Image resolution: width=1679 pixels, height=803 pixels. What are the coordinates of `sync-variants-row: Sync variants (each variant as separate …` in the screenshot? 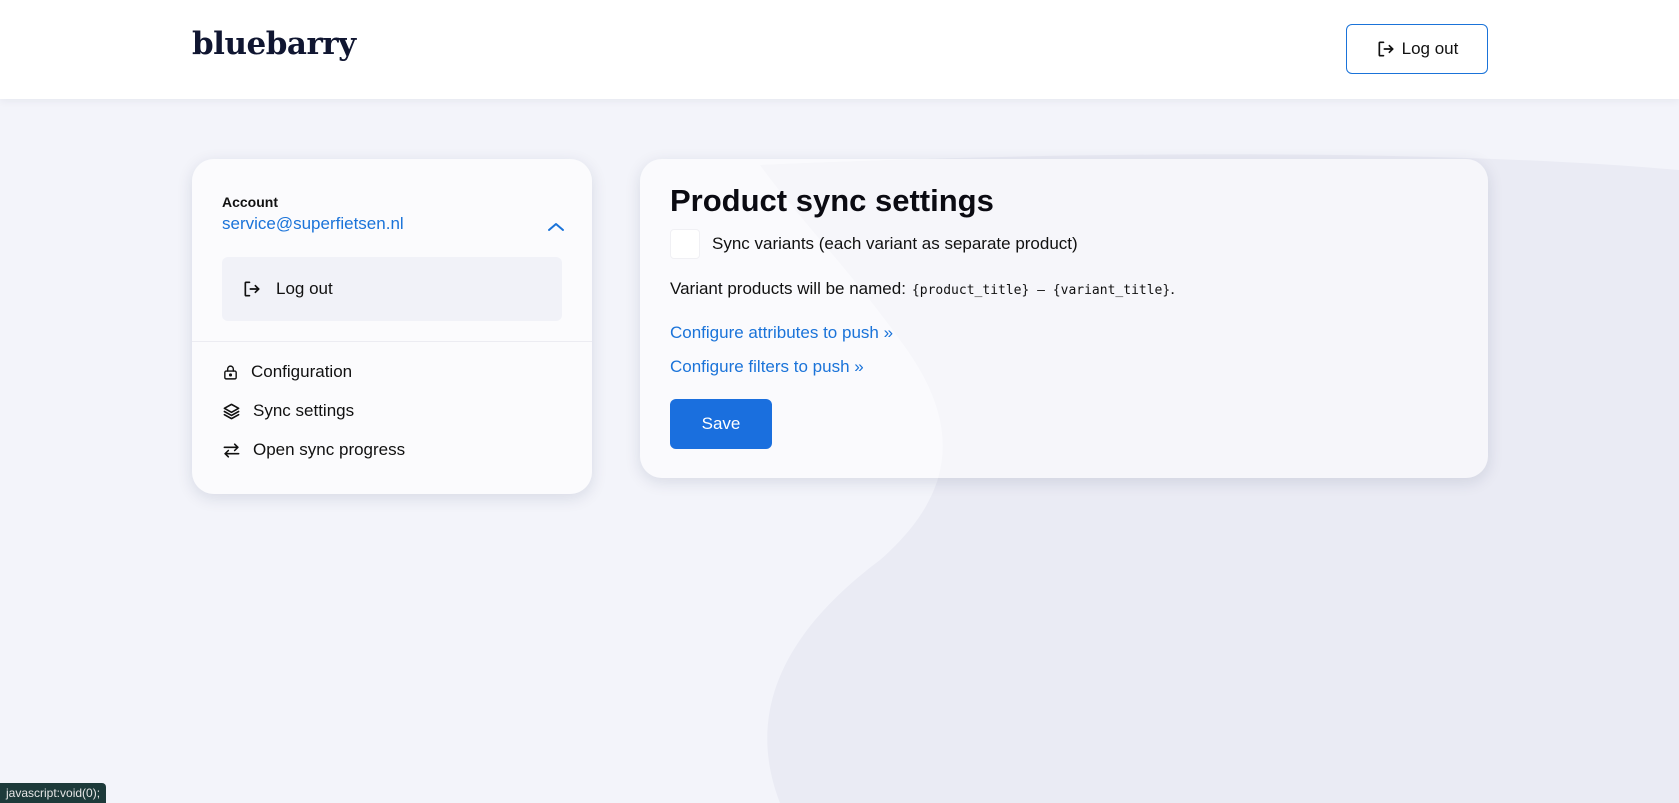 It's located at (874, 244).